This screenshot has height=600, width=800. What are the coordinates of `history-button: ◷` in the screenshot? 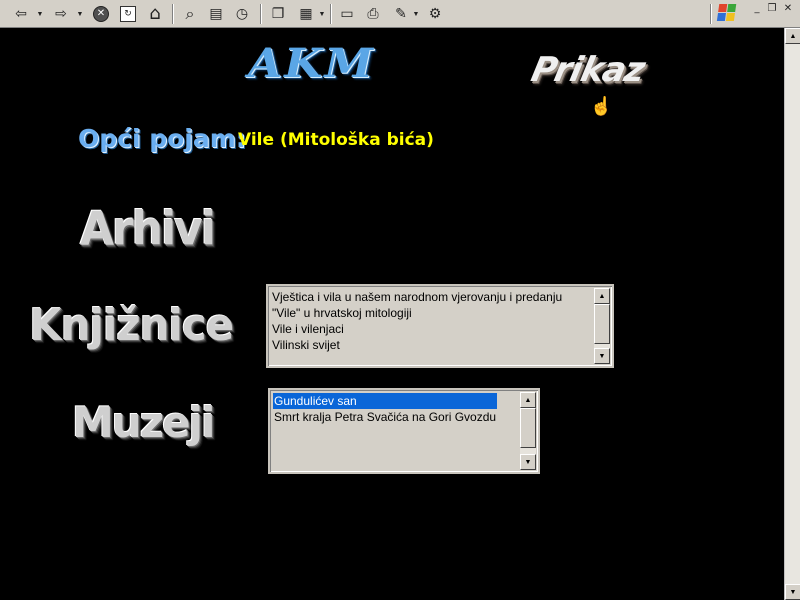 It's located at (242, 14).